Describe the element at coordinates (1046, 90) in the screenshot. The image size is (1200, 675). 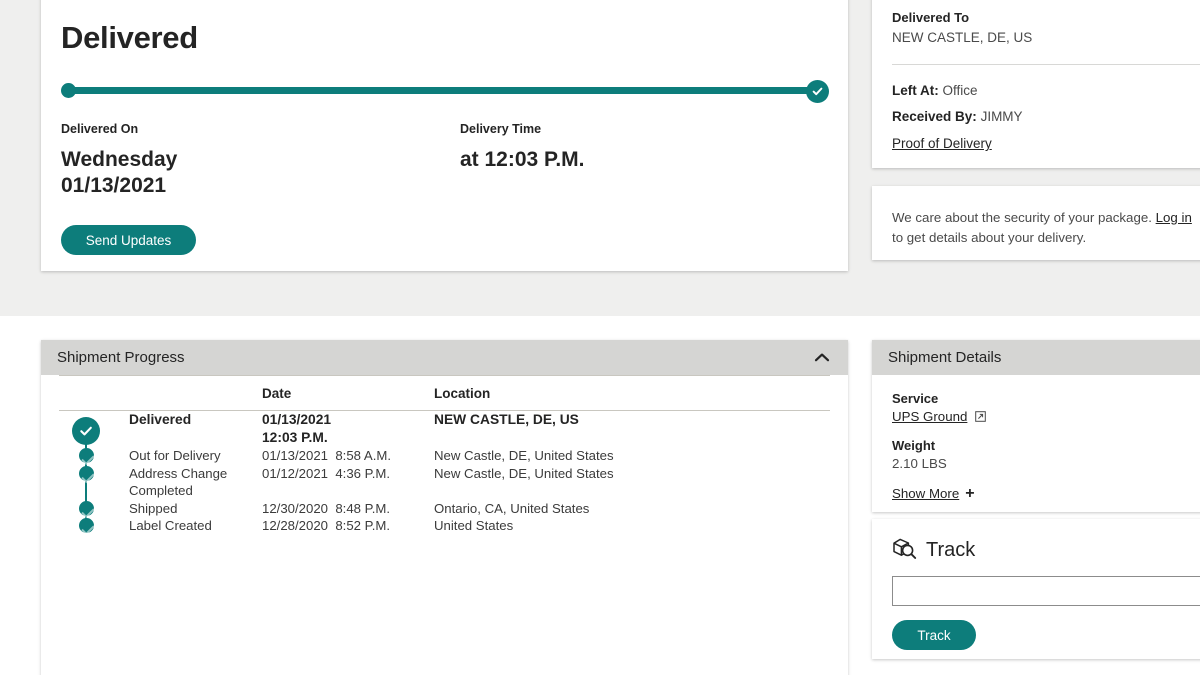
I see `left-at-row: Left At: Office` at that location.